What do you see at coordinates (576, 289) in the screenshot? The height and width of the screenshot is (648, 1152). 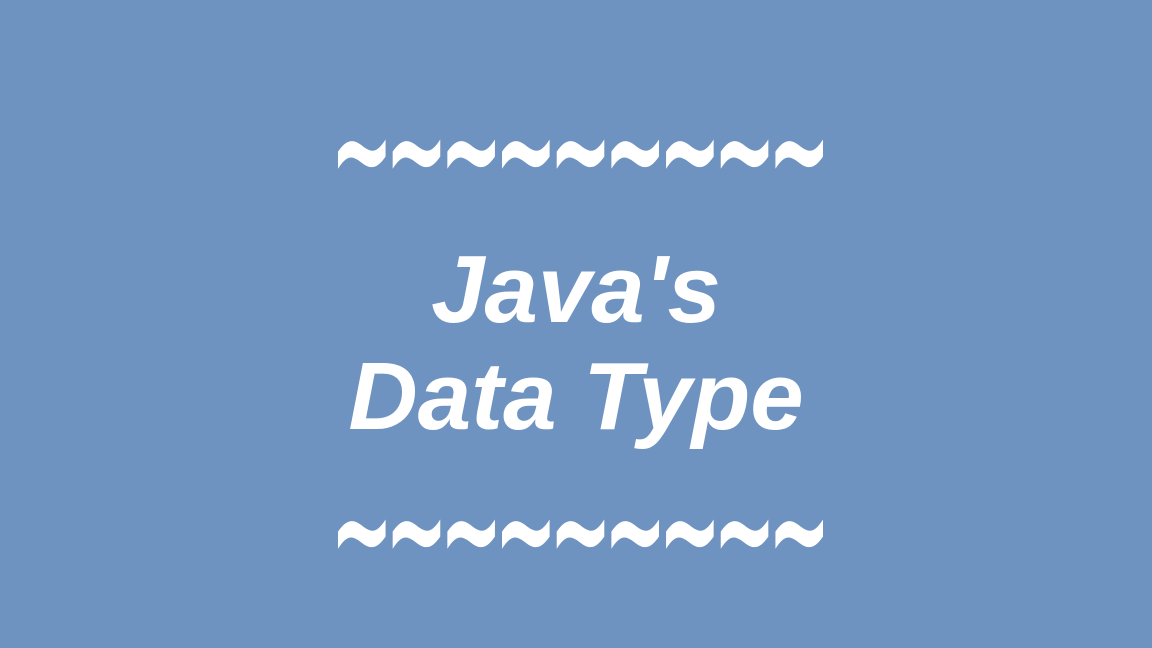 I see `title-line-1: Java's` at bounding box center [576, 289].